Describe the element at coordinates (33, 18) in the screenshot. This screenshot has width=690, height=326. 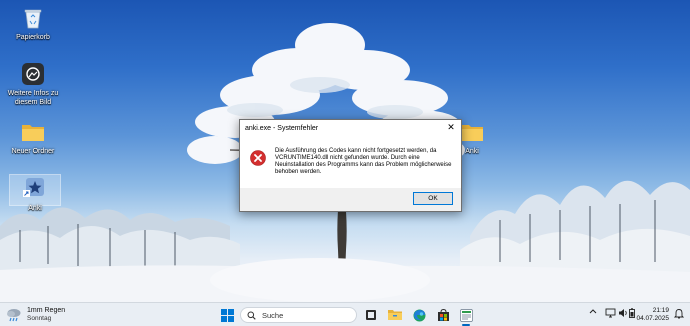
I see `recycle-bin-icon` at that location.